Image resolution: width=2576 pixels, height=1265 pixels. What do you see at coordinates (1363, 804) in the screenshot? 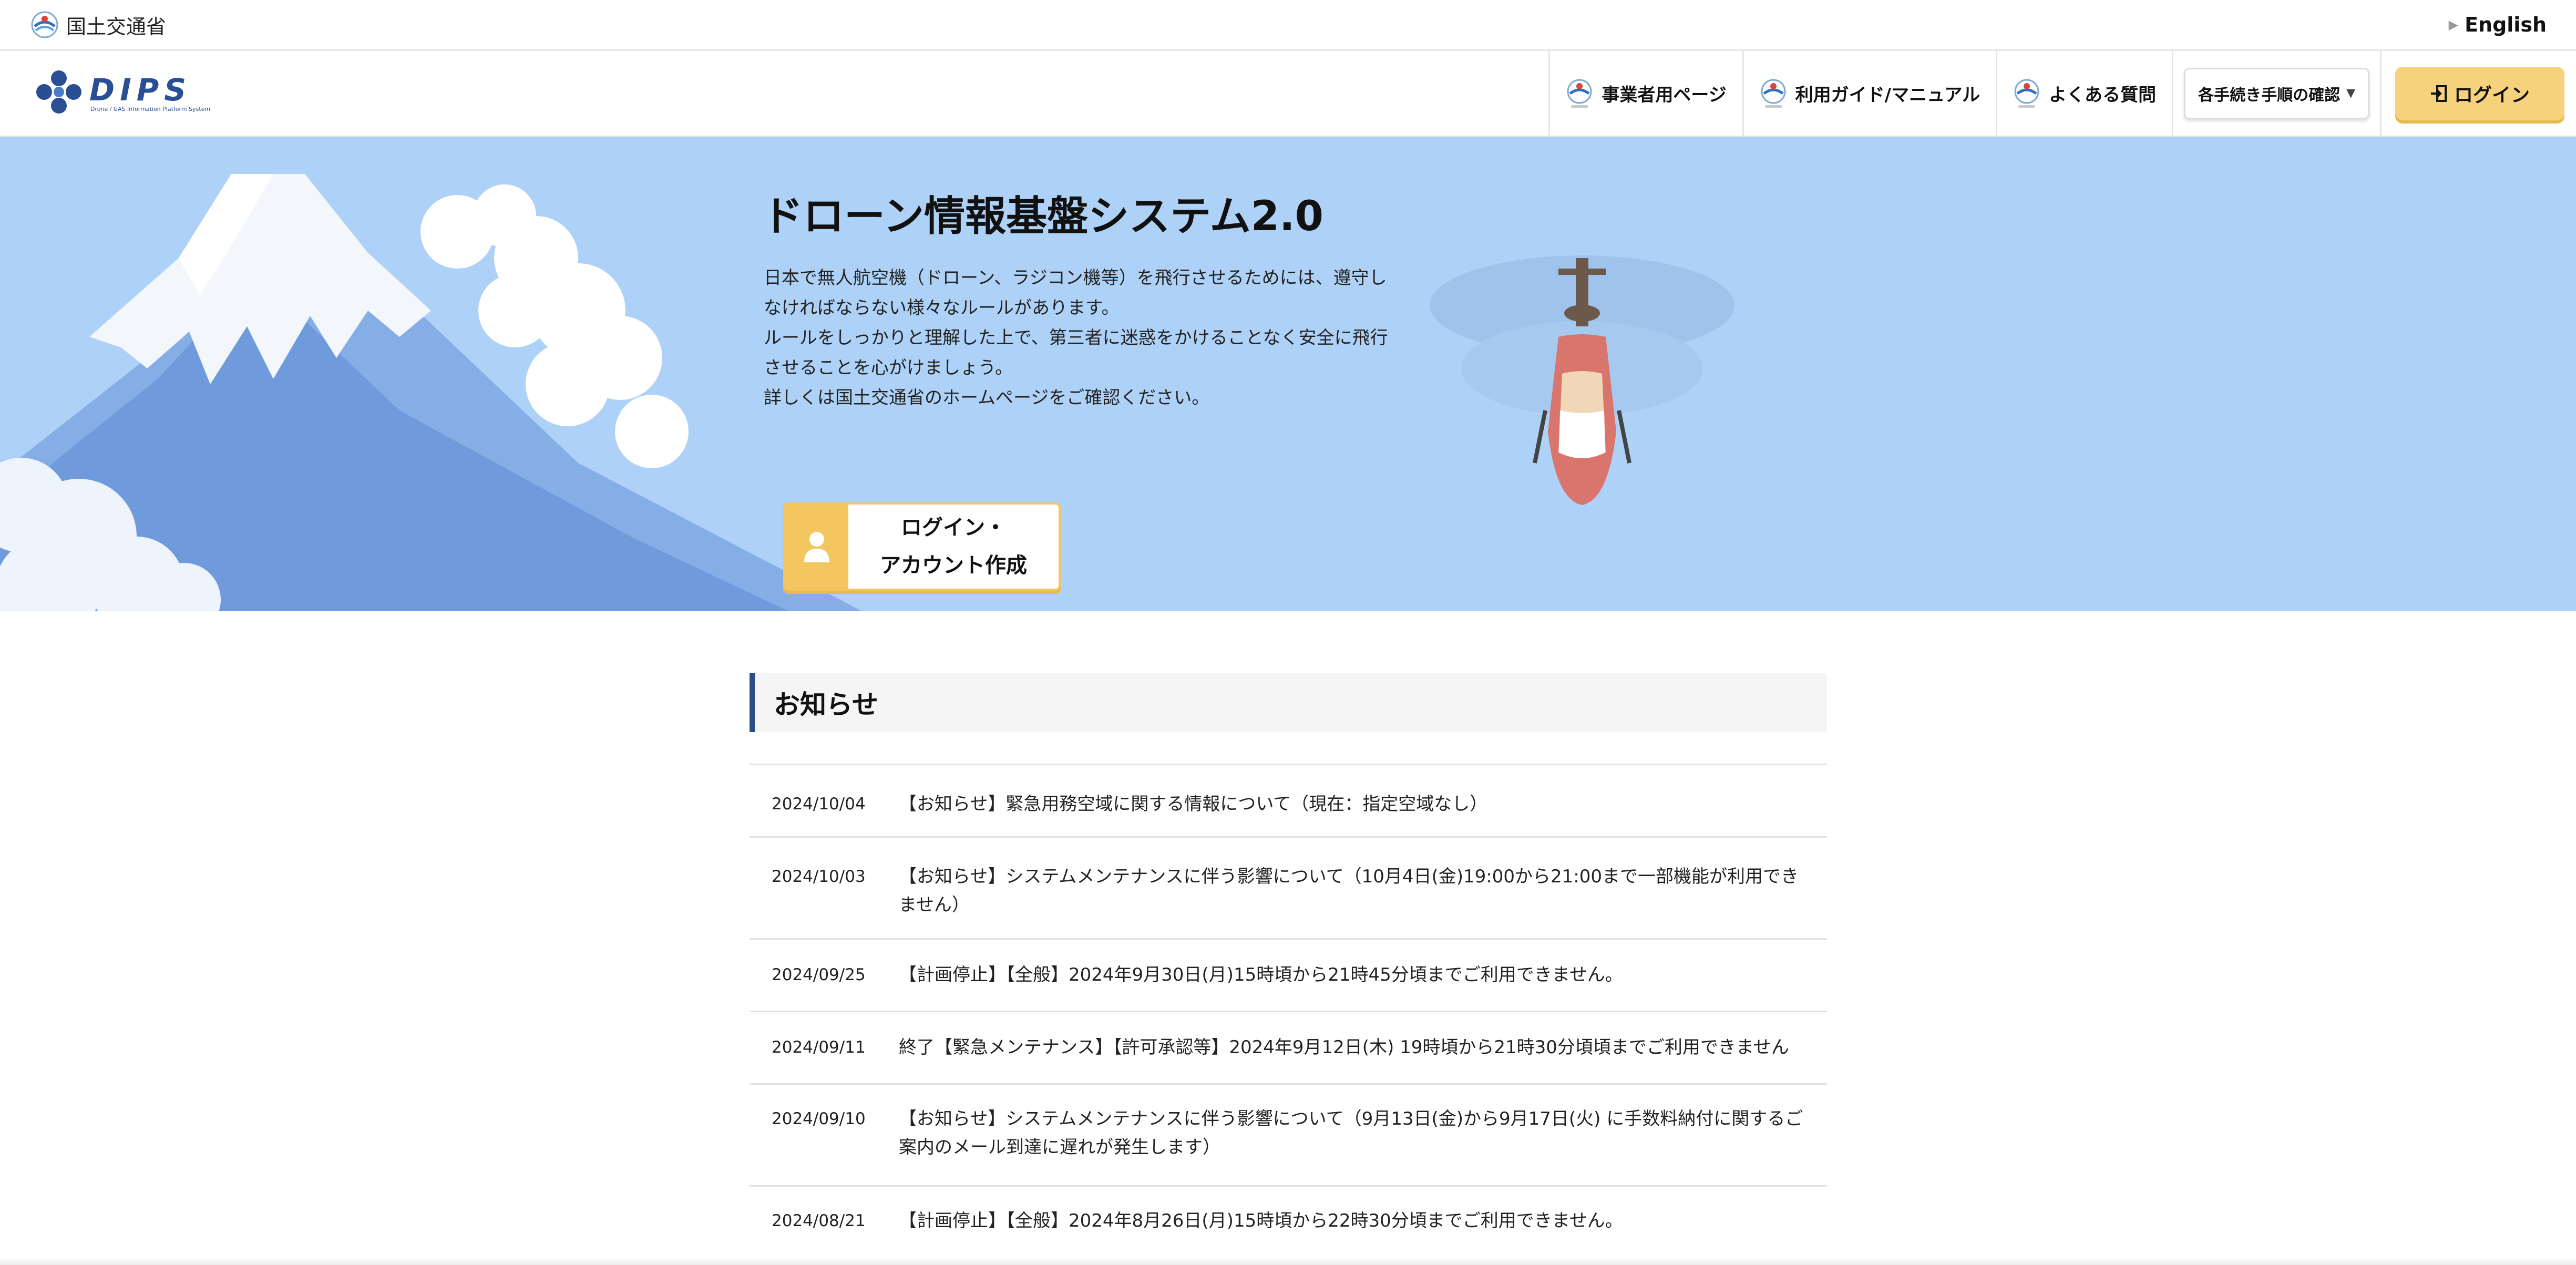
I see `news-link: 【お知らせ】緊急用務空域に関する情報について（現在：指定空域なし）` at bounding box center [1363, 804].